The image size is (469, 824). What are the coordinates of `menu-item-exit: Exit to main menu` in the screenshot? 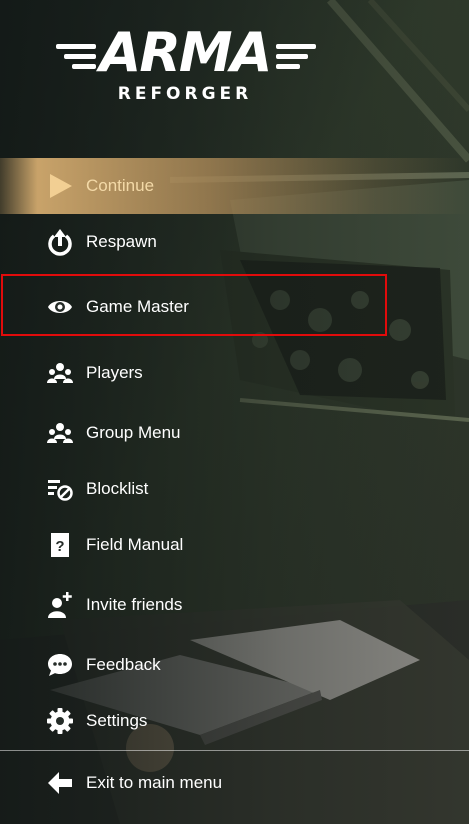 It's located at (234, 783).